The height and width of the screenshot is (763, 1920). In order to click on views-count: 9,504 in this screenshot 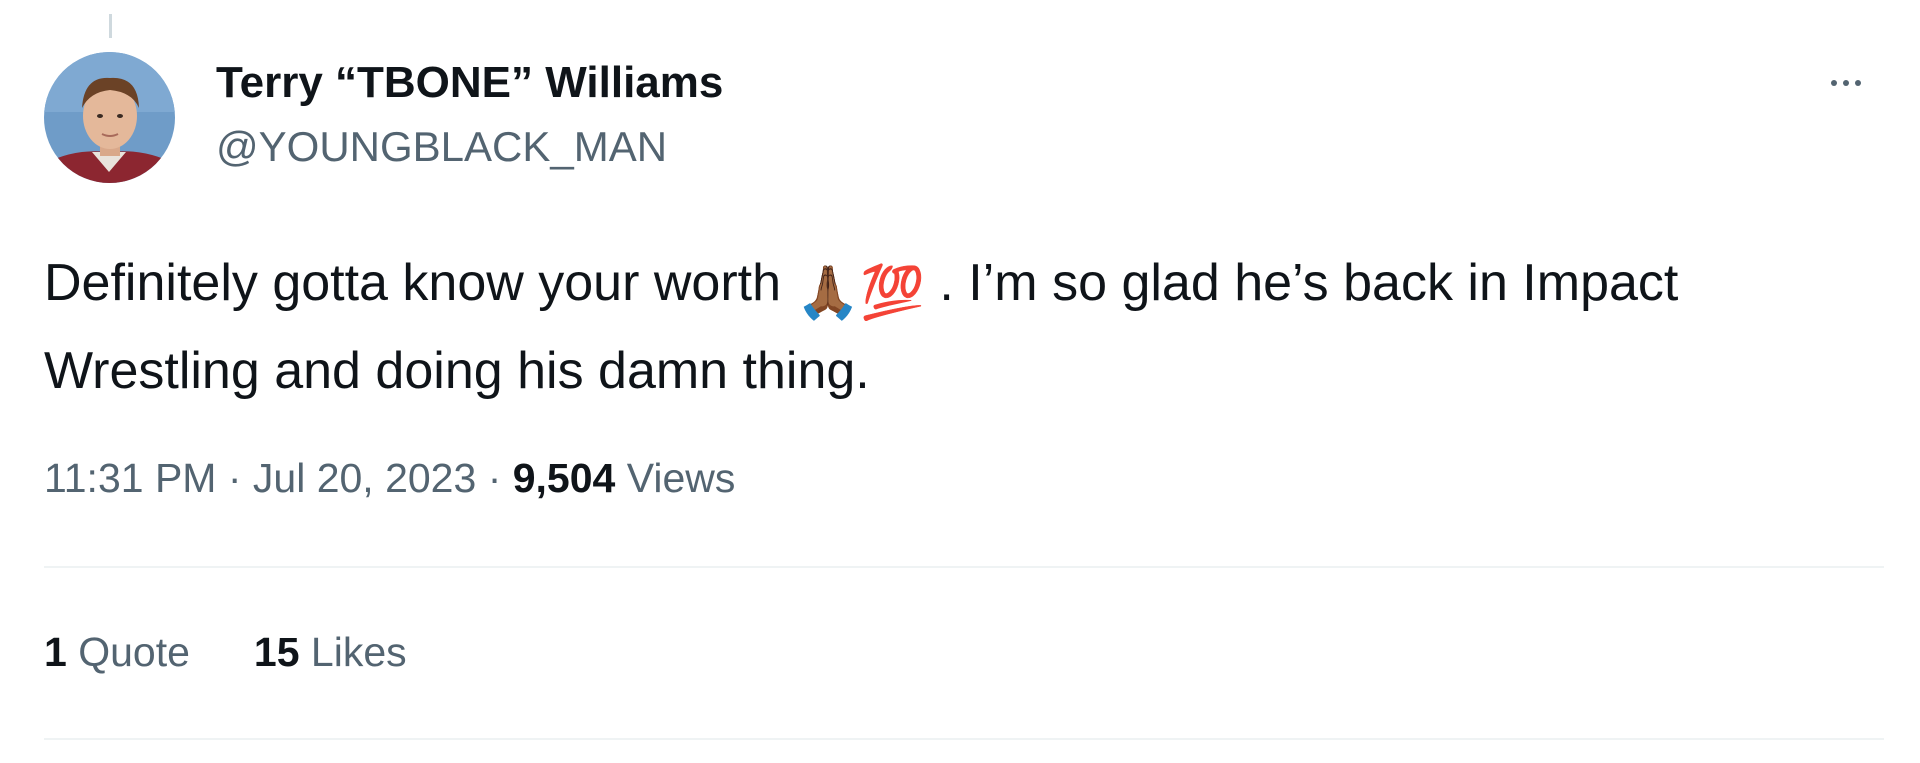, I will do `click(564, 478)`.